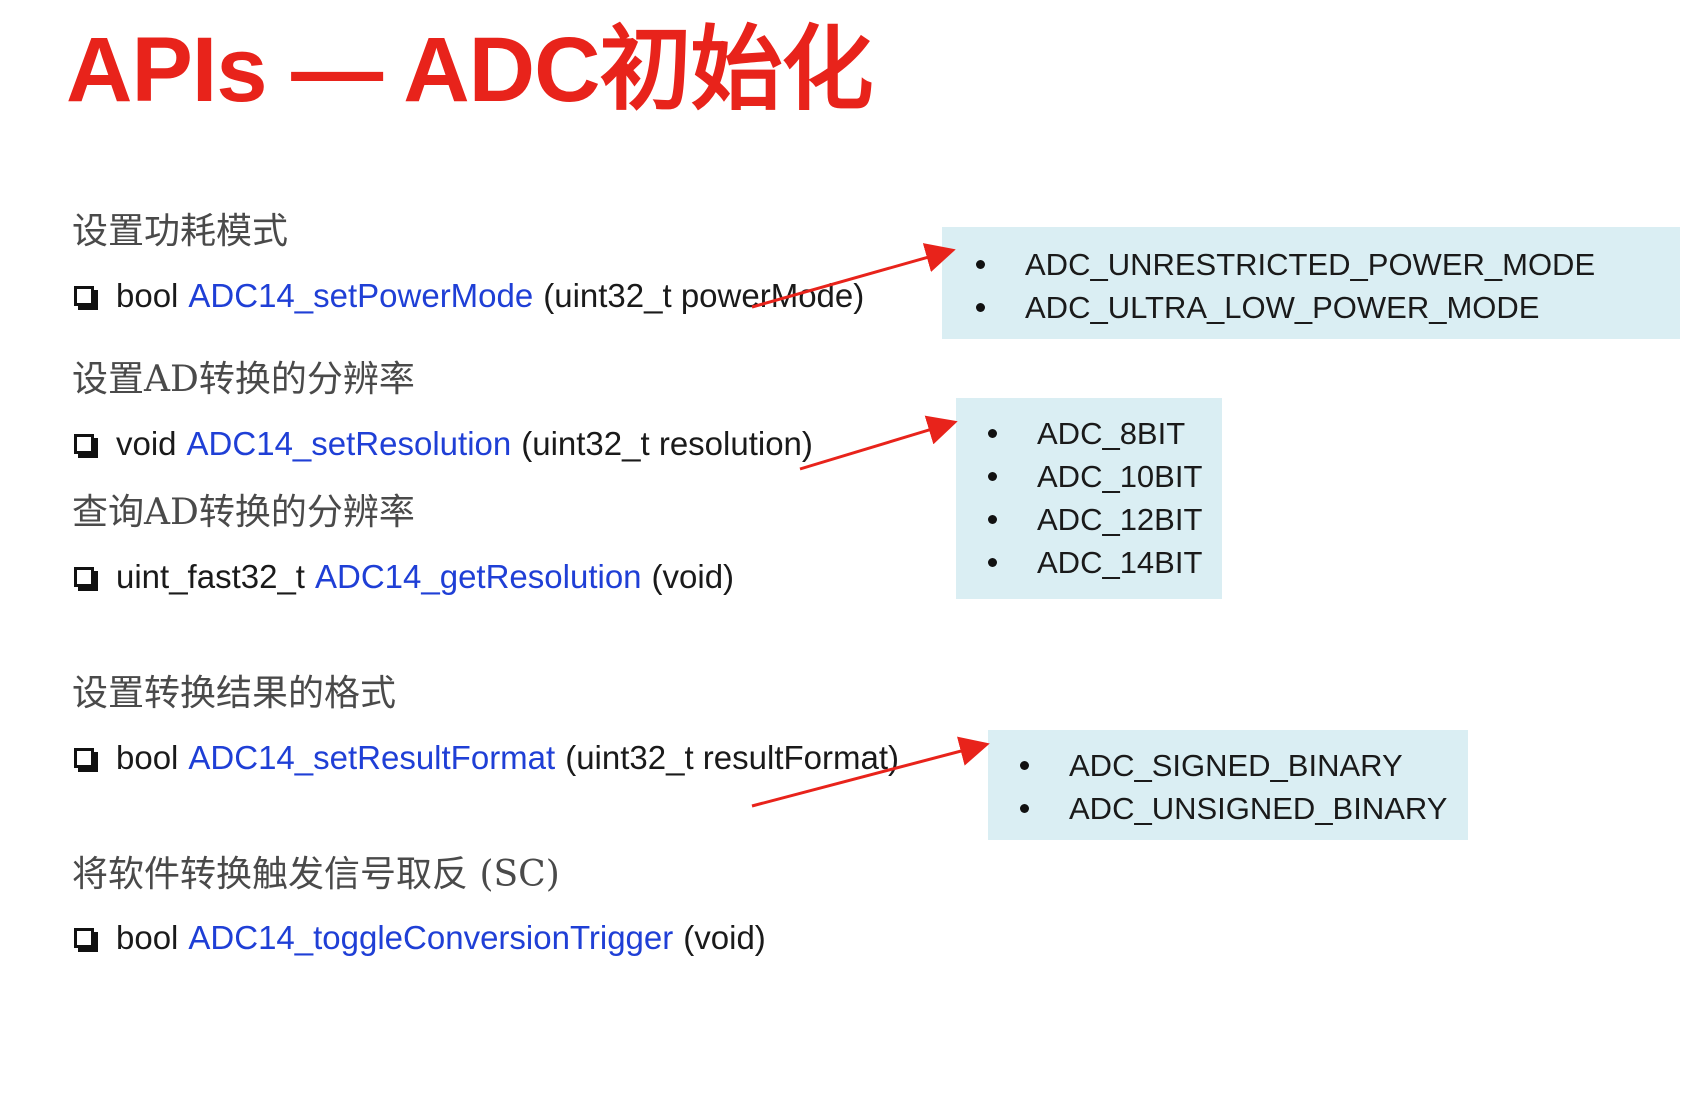 This screenshot has height=1102, width=1689. What do you see at coordinates (732, 757) in the screenshot?
I see `function-params: (uint32_t resultFormat)` at bounding box center [732, 757].